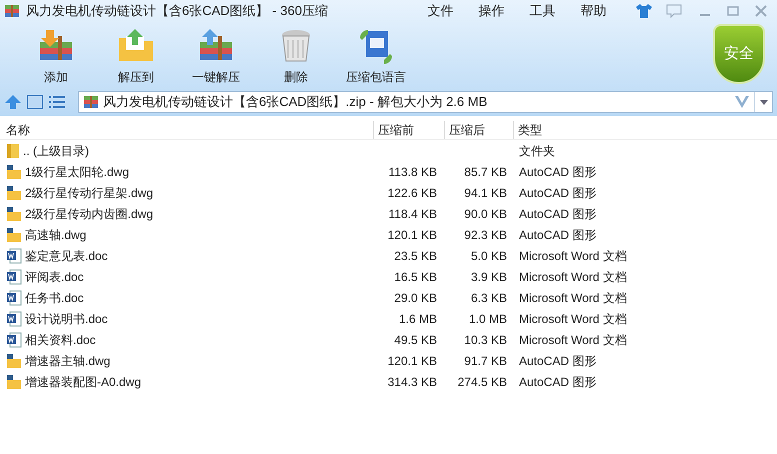 The image size is (777, 454). Describe the element at coordinates (644, 11) in the screenshot. I see `shirt-icon` at that location.